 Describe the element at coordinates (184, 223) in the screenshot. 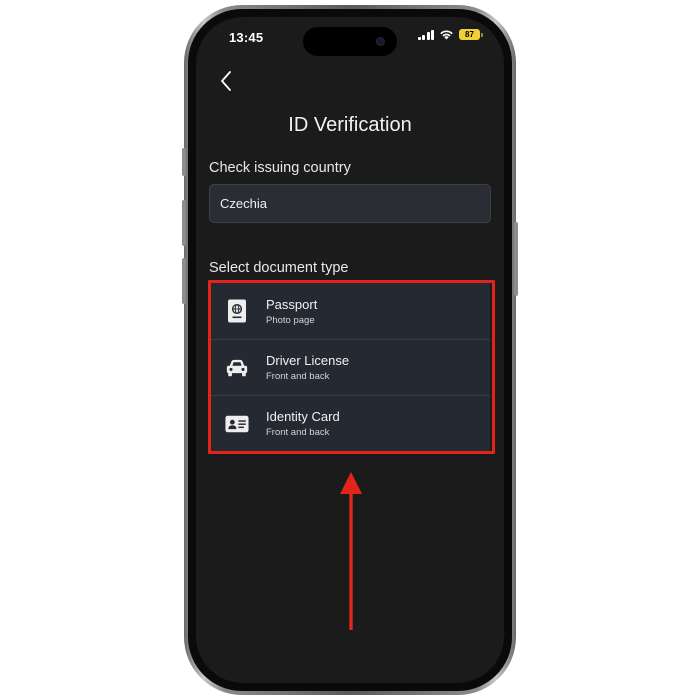

I see `volume-up-button` at that location.